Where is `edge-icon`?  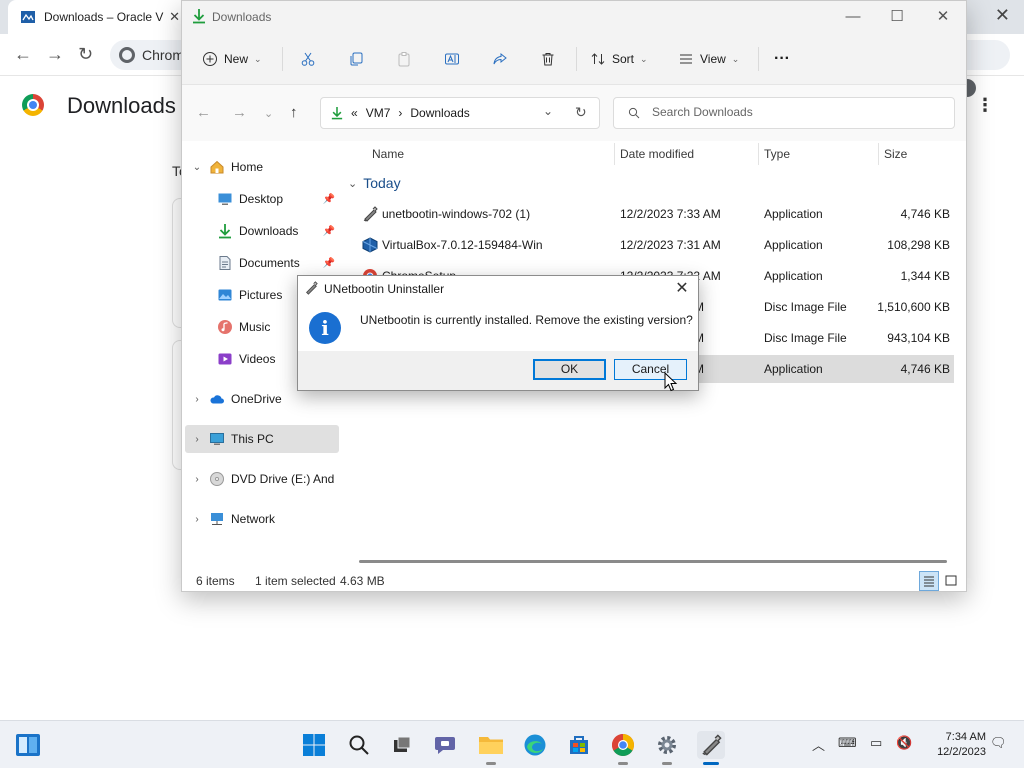 edge-icon is located at coordinates (535, 745).